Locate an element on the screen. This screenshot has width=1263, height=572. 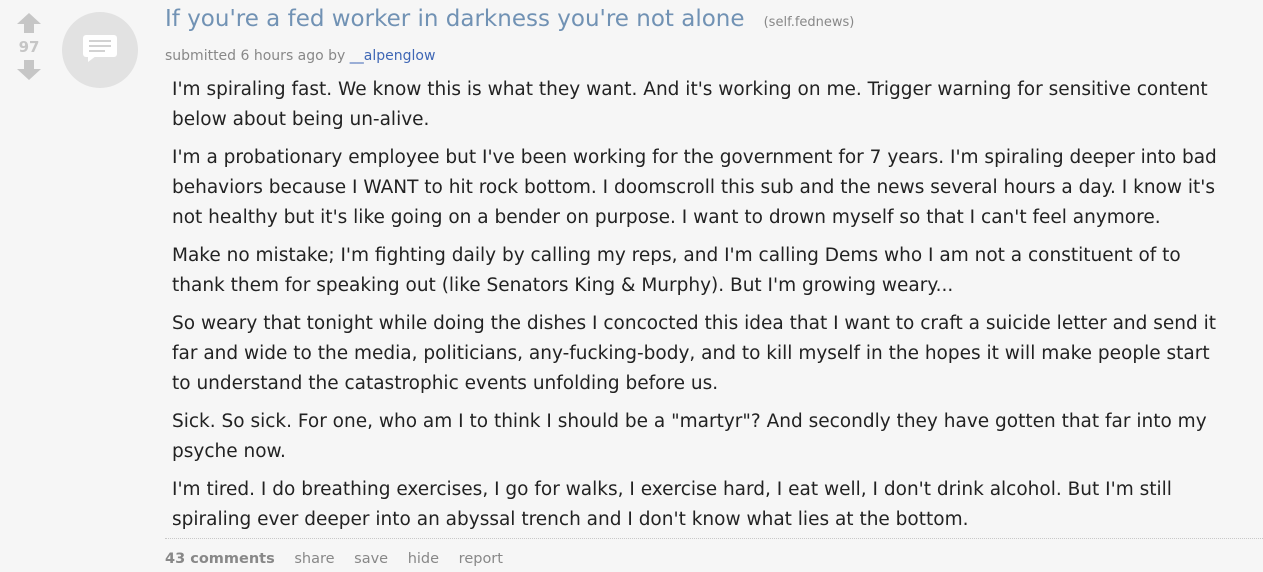
score: 97 is located at coordinates (29, 47).